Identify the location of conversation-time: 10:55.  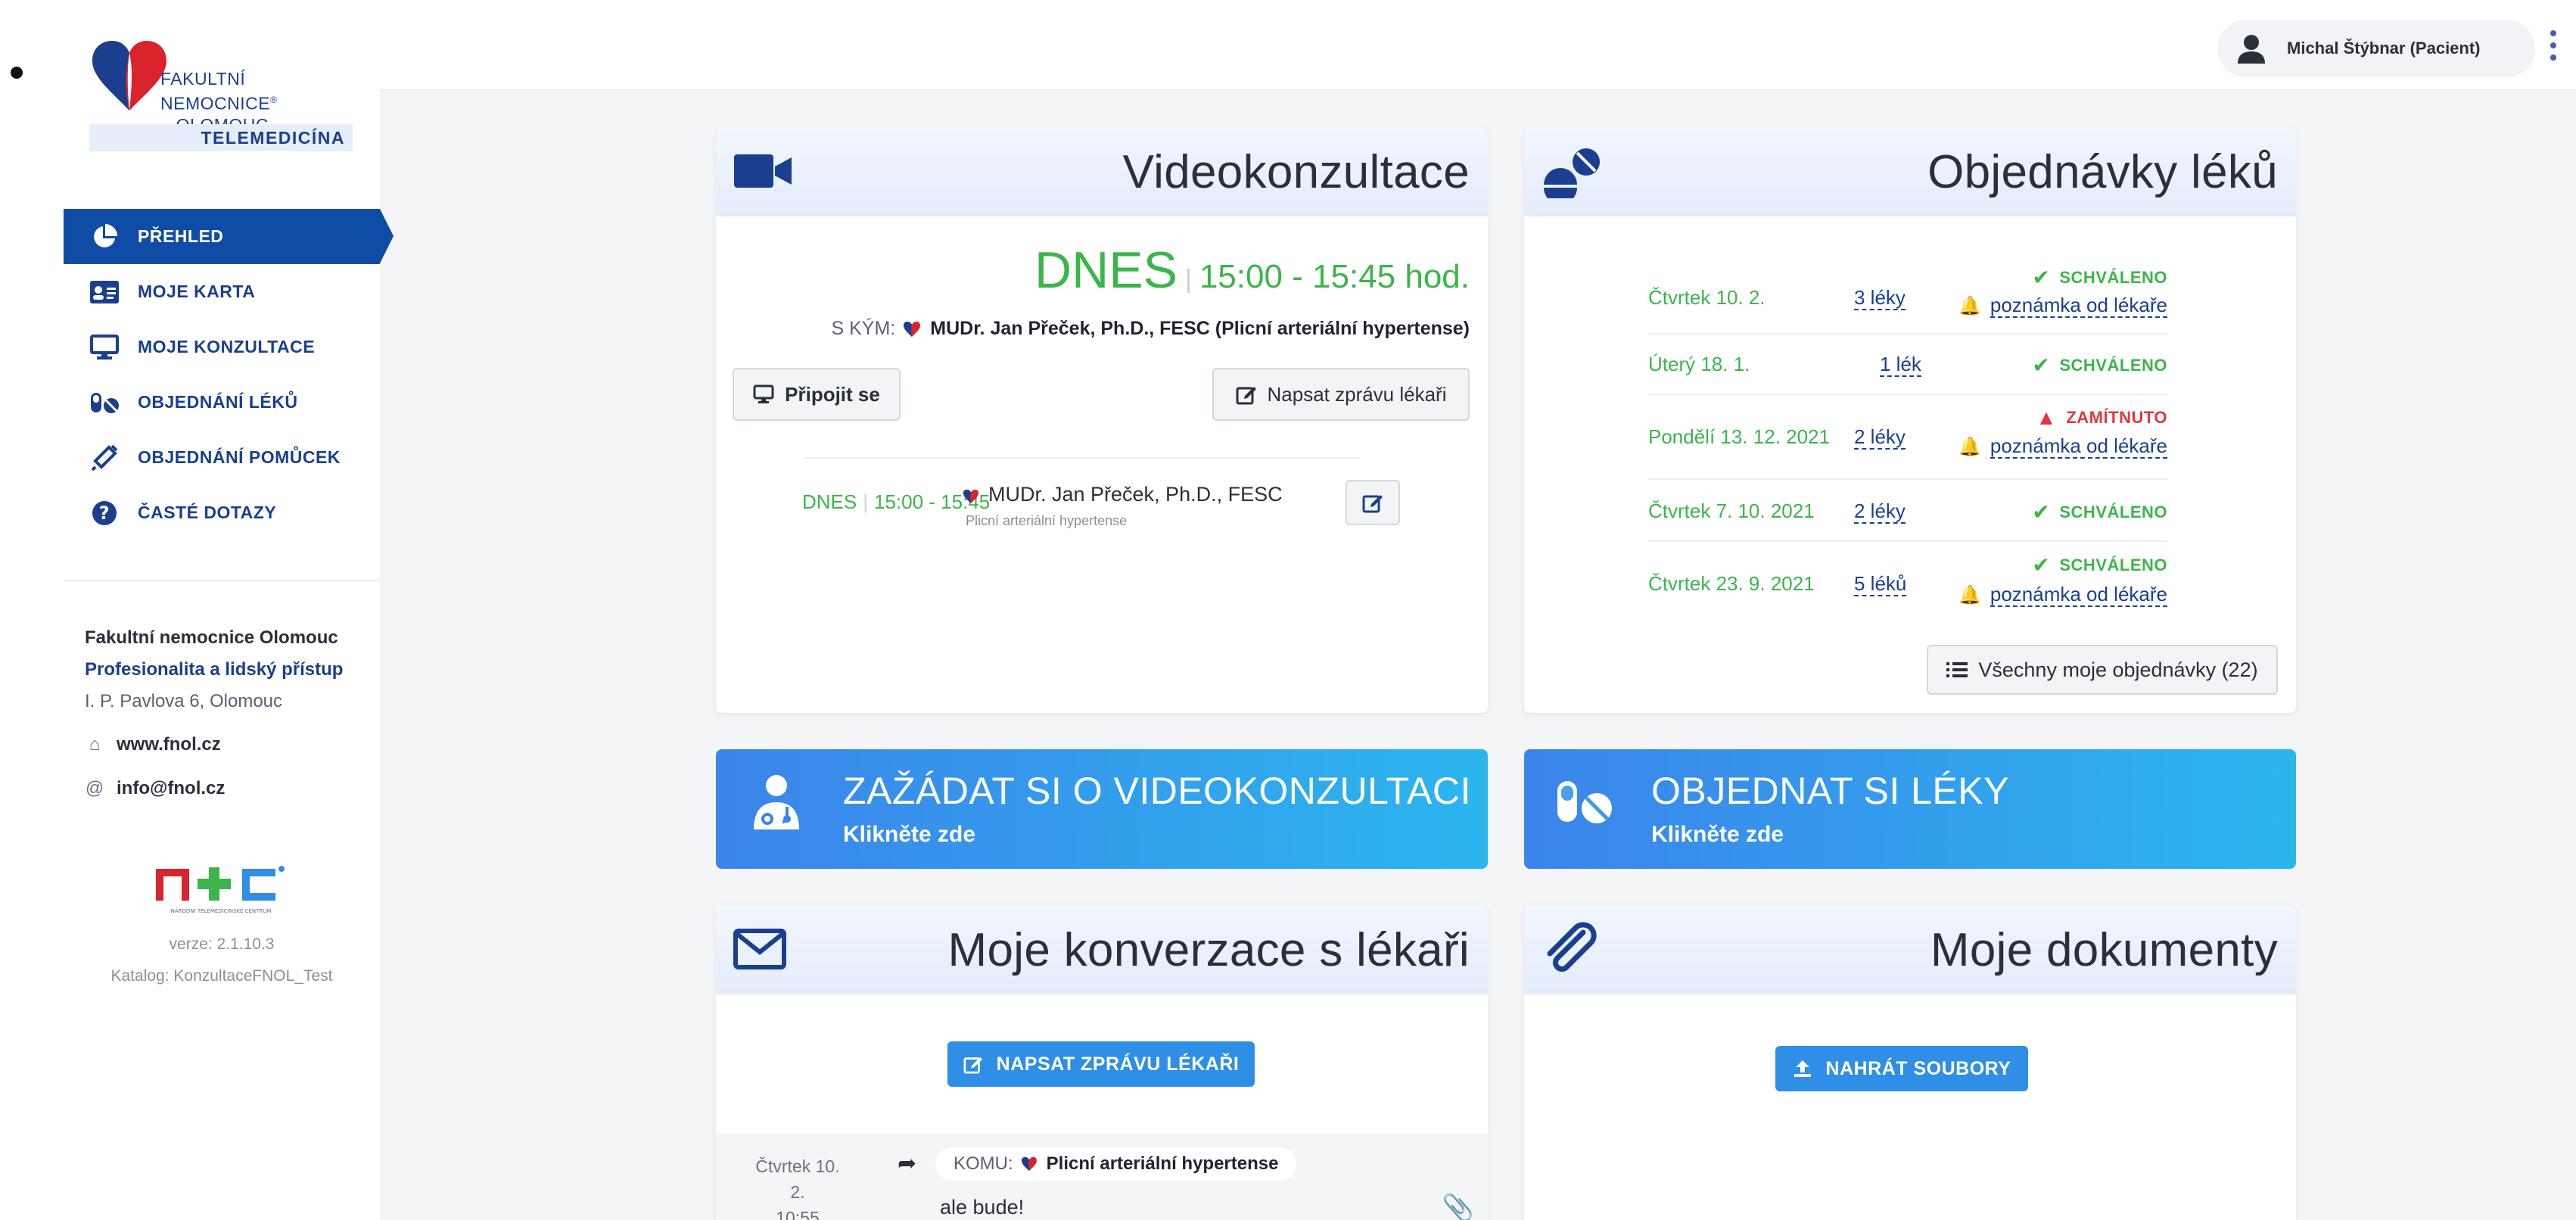
(798, 1214).